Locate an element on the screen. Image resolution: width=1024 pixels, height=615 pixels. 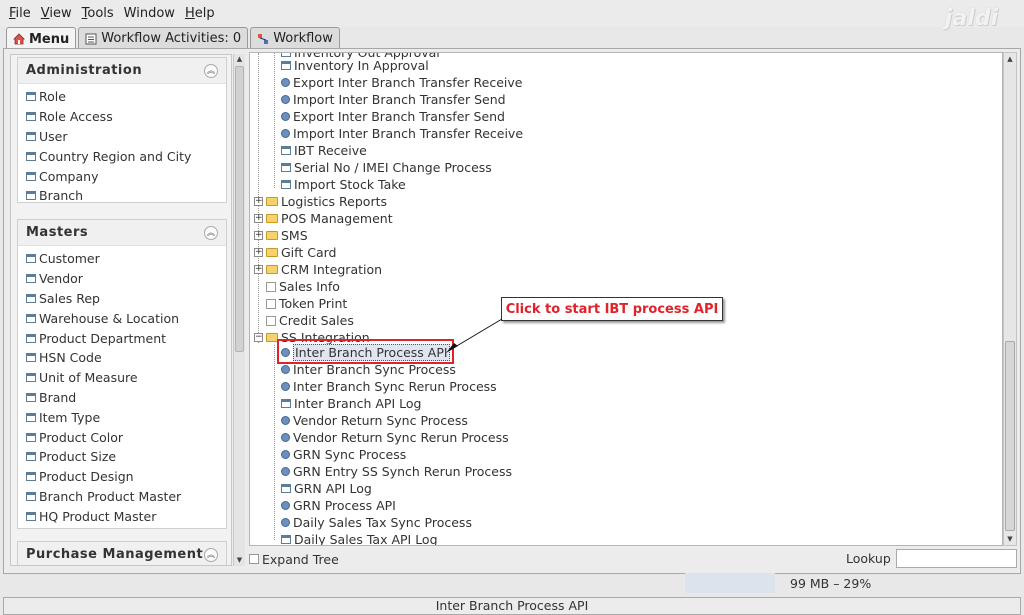
sidebar-item-role-access: Role Access is located at coordinates (122, 117).